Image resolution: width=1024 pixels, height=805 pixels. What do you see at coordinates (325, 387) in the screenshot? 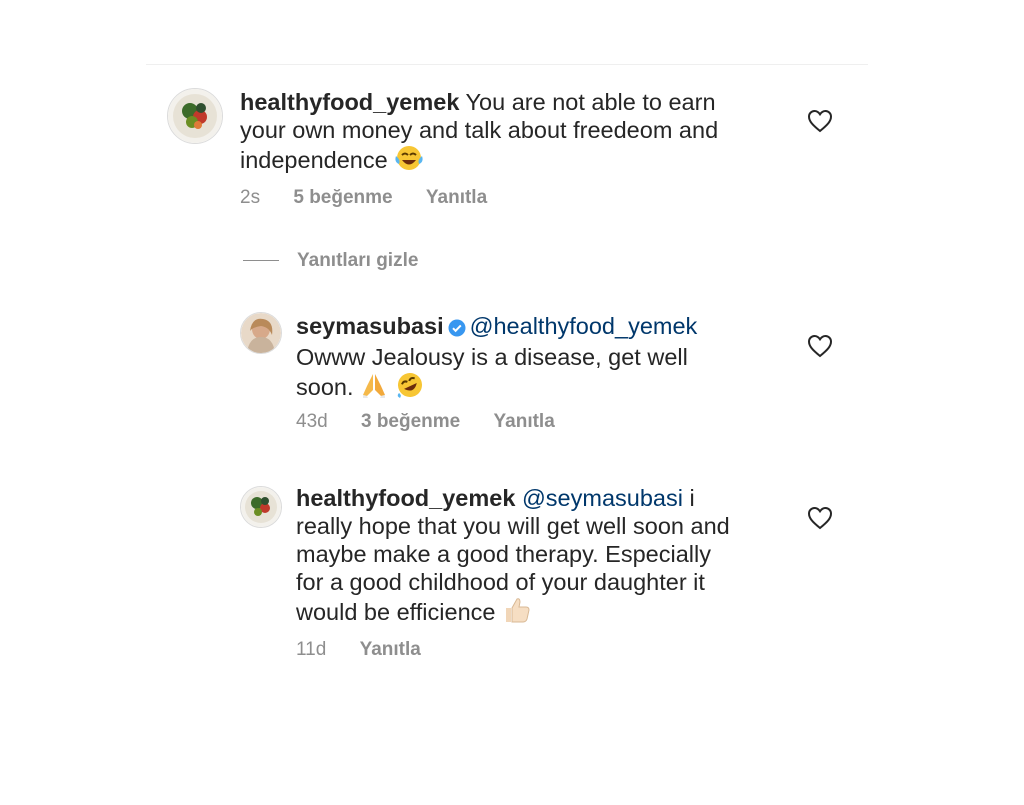
I see `reply-line: soon.` at bounding box center [325, 387].